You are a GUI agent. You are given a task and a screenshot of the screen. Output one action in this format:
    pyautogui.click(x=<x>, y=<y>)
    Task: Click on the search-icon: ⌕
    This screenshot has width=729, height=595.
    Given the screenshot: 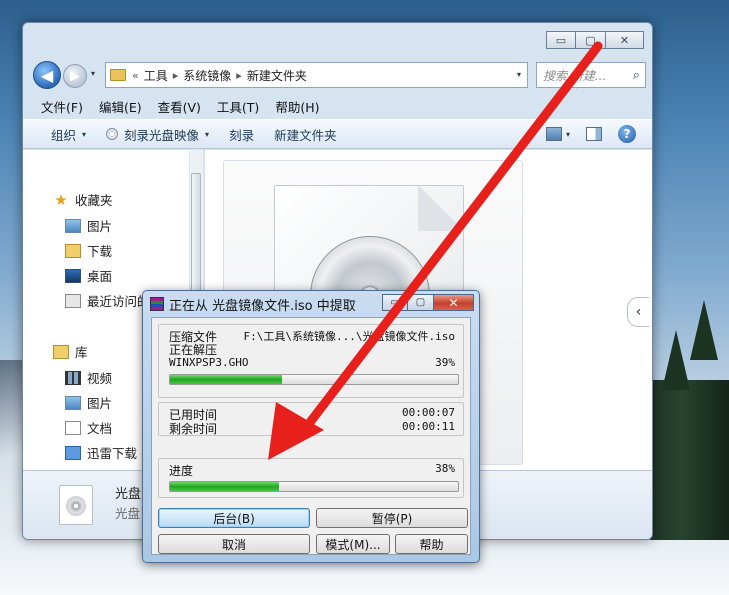 What is the action you would take?
    pyautogui.click(x=636, y=75)
    